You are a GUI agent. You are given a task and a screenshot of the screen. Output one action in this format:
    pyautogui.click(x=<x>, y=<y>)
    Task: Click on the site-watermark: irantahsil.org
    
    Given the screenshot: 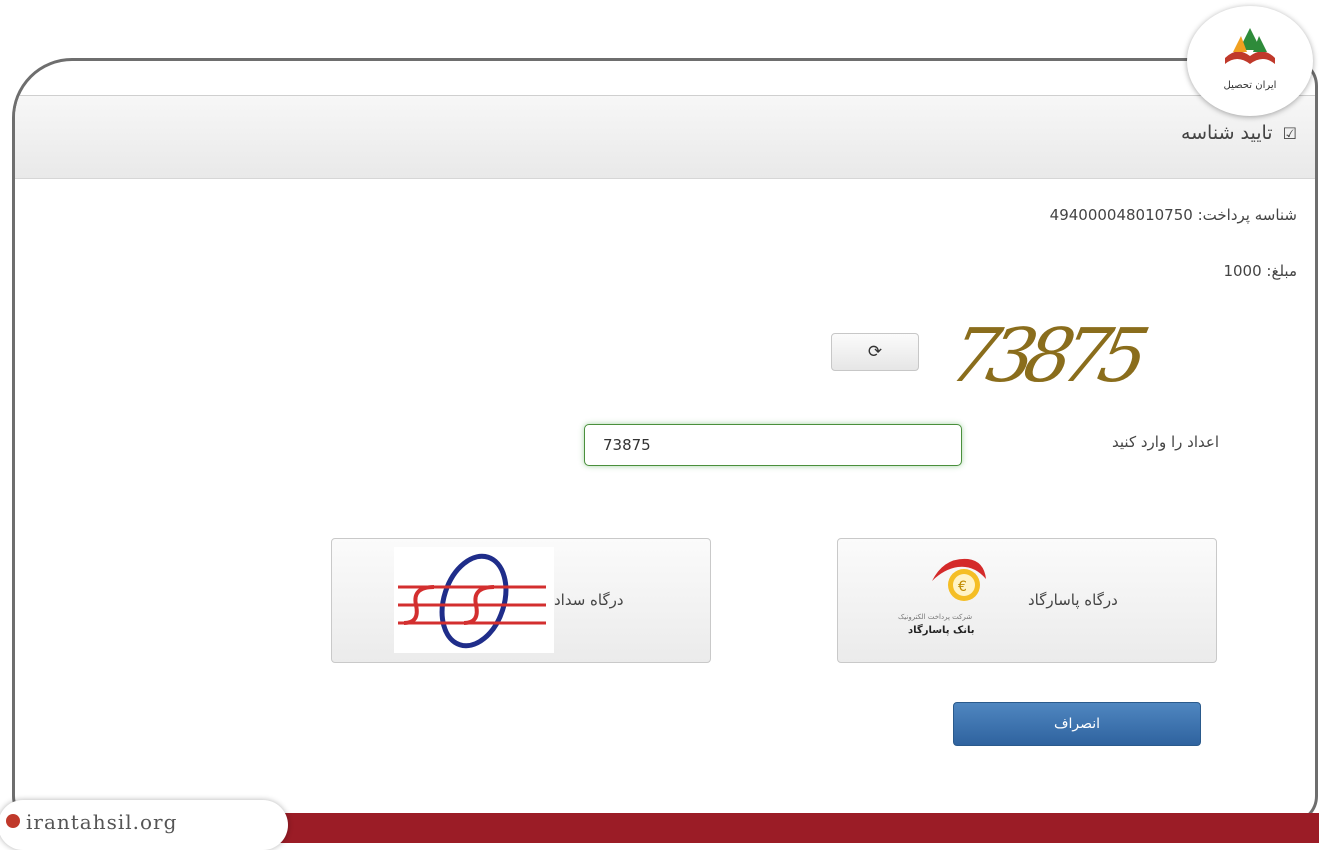 What is the action you would take?
    pyautogui.click(x=144, y=825)
    